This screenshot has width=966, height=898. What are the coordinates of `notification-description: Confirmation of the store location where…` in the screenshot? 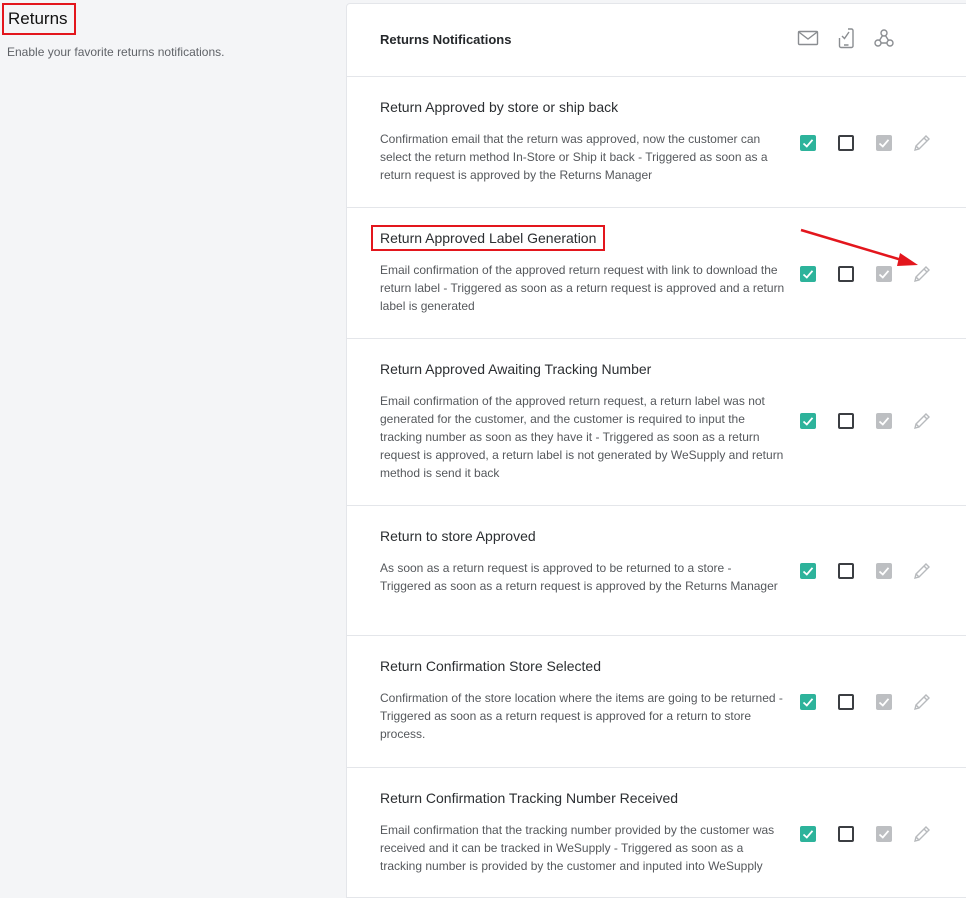 It's located at (581, 716).